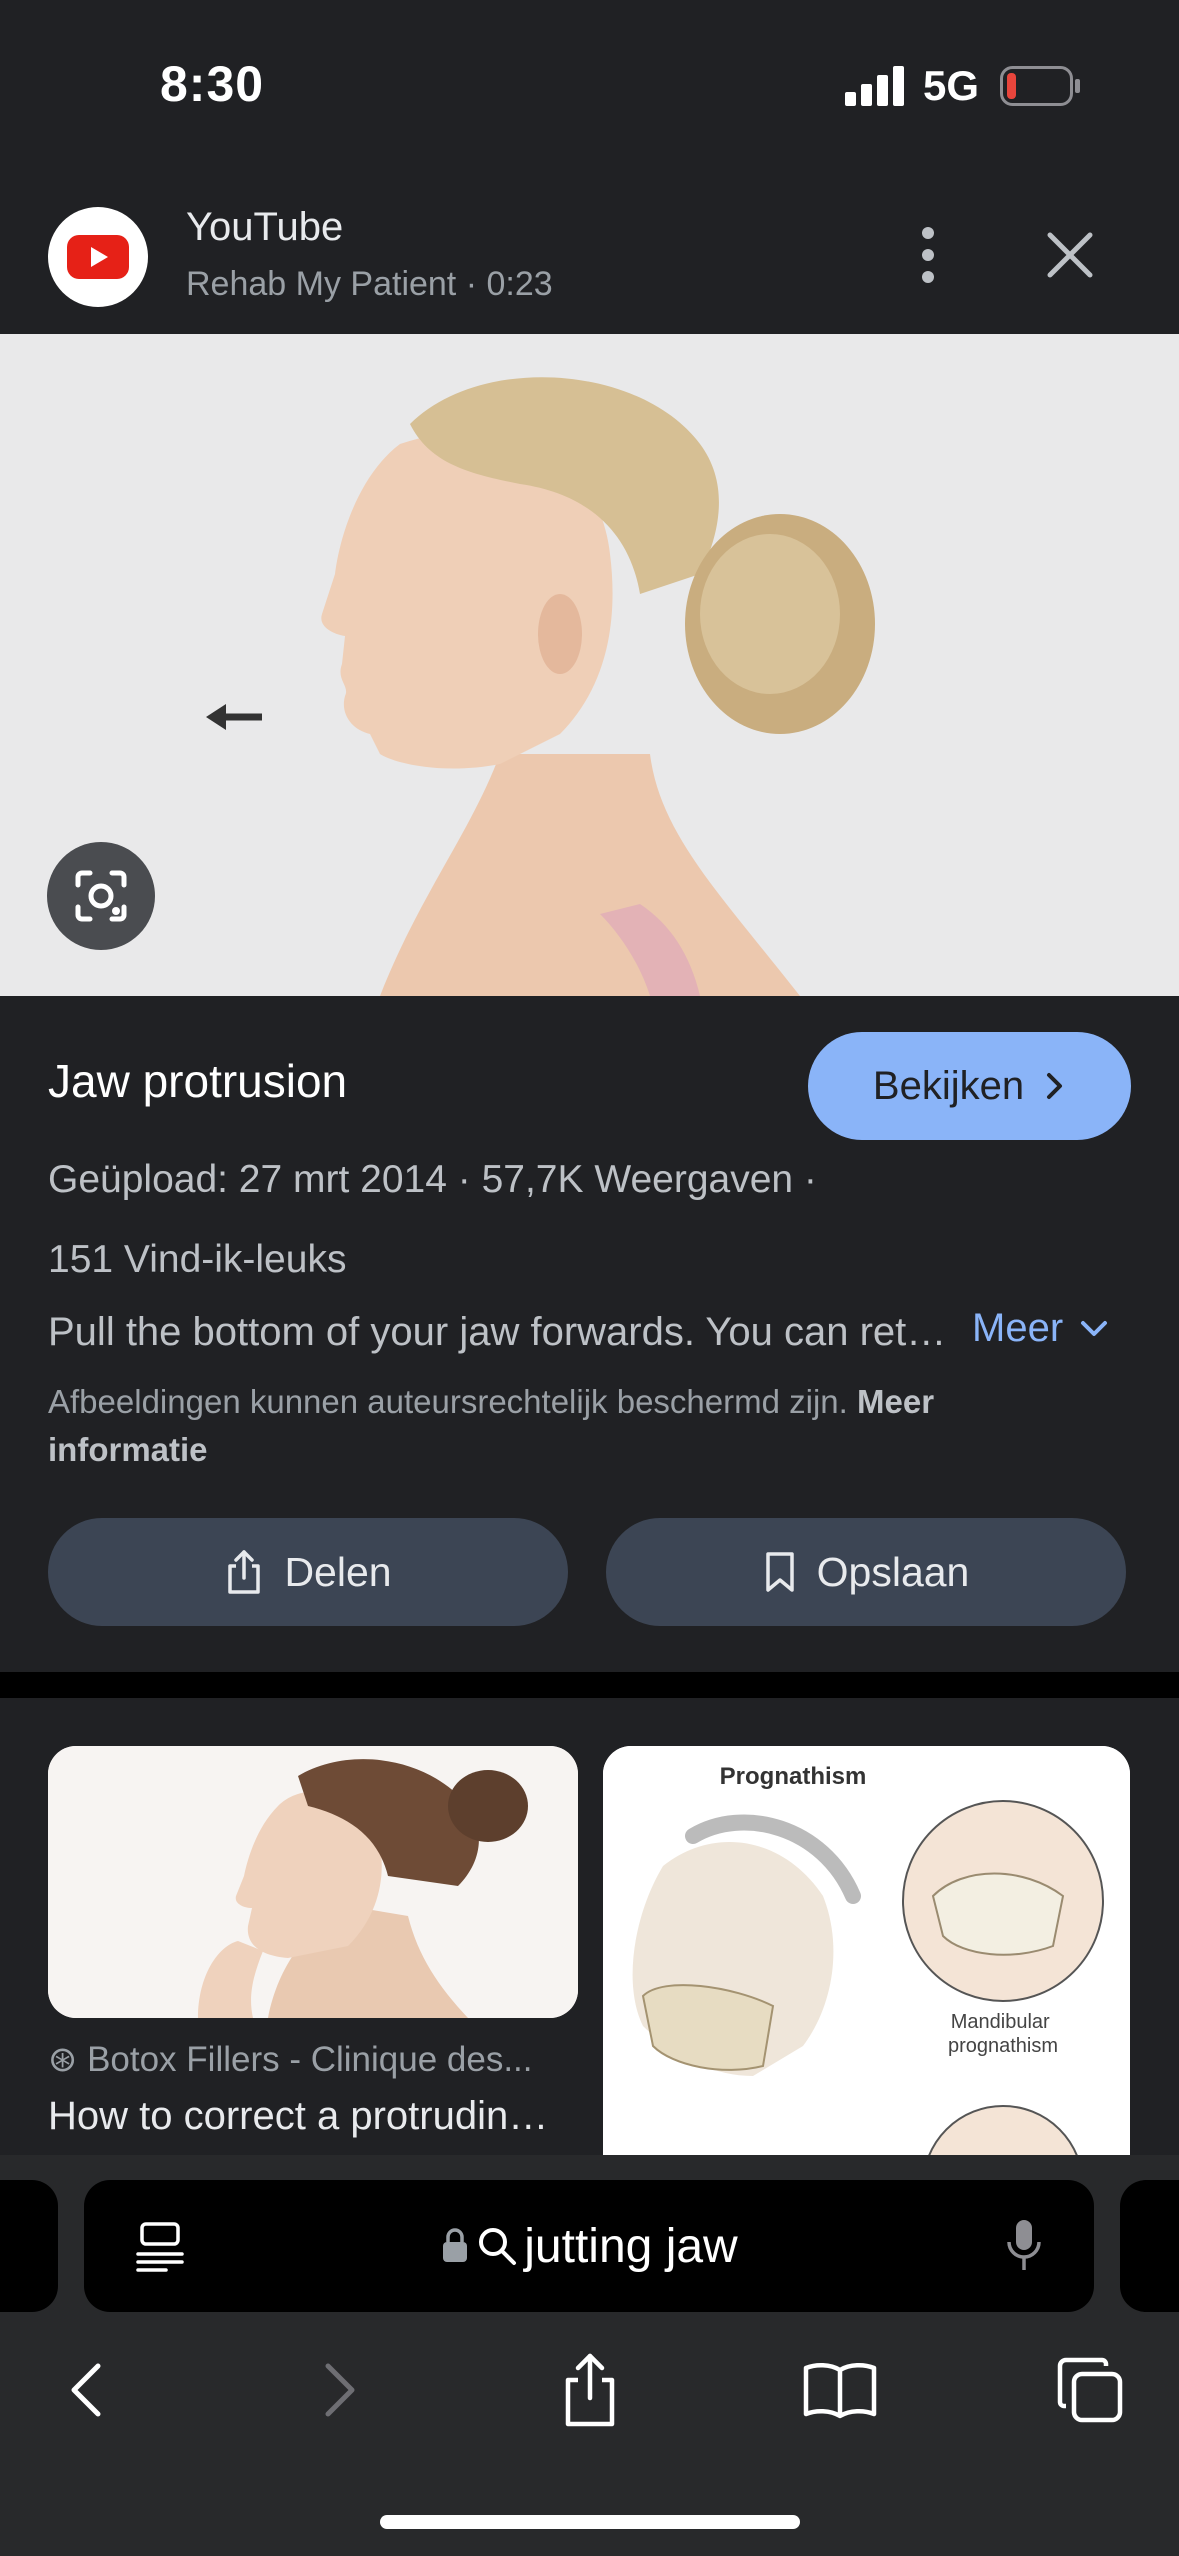  I want to click on search-icon, so click(498, 2246).